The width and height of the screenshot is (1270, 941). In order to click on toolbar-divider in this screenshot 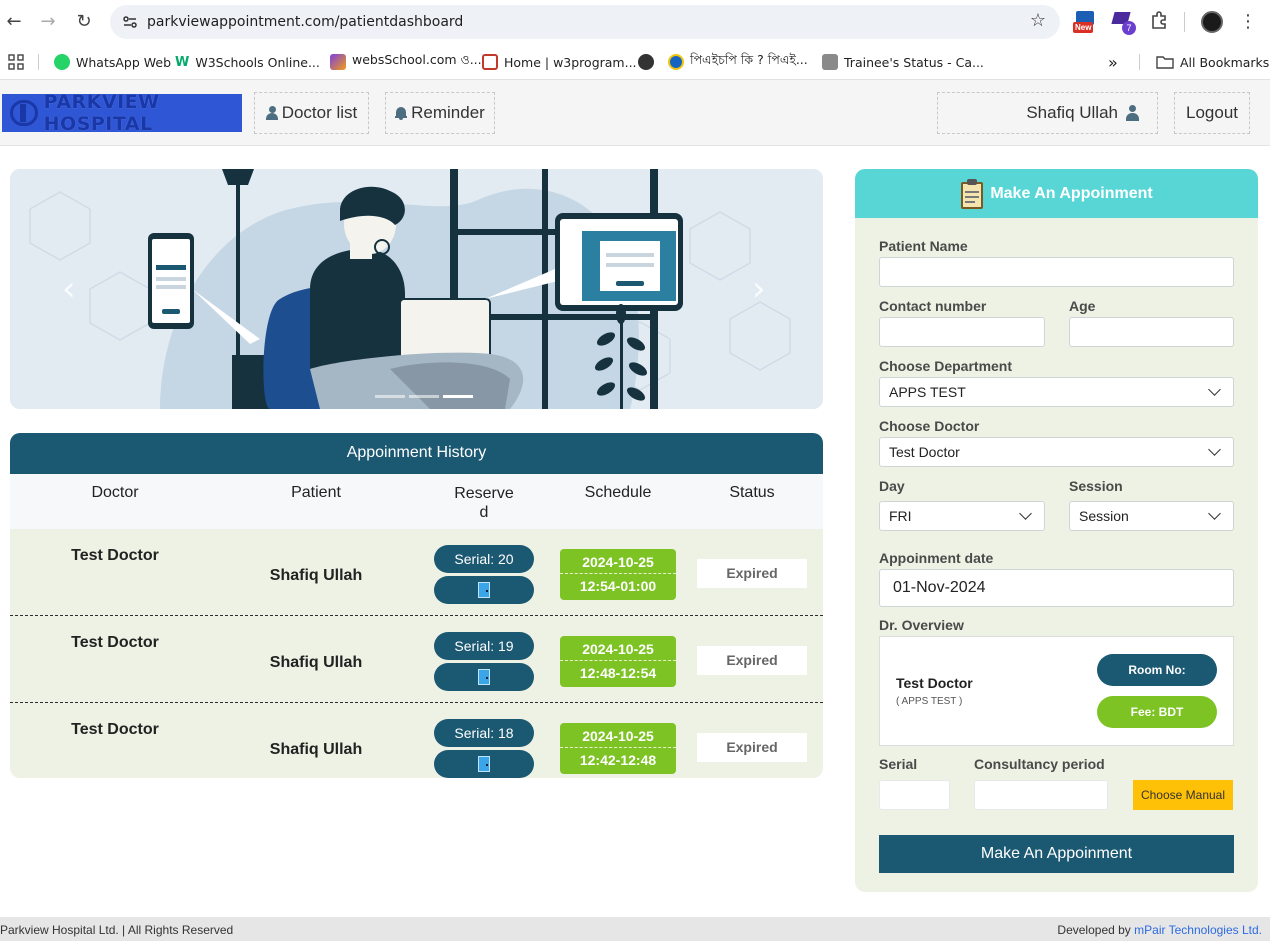, I will do `click(1184, 22)`.